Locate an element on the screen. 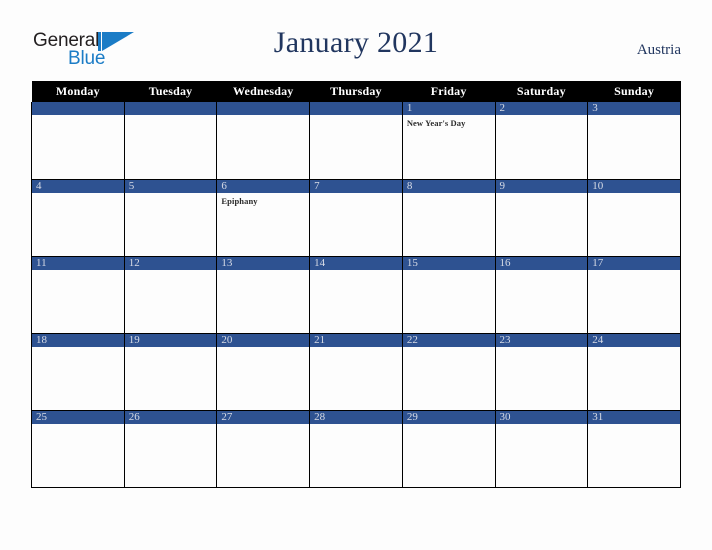 The image size is (712, 550). day-cell-content: 25 is located at coordinates (78, 448).